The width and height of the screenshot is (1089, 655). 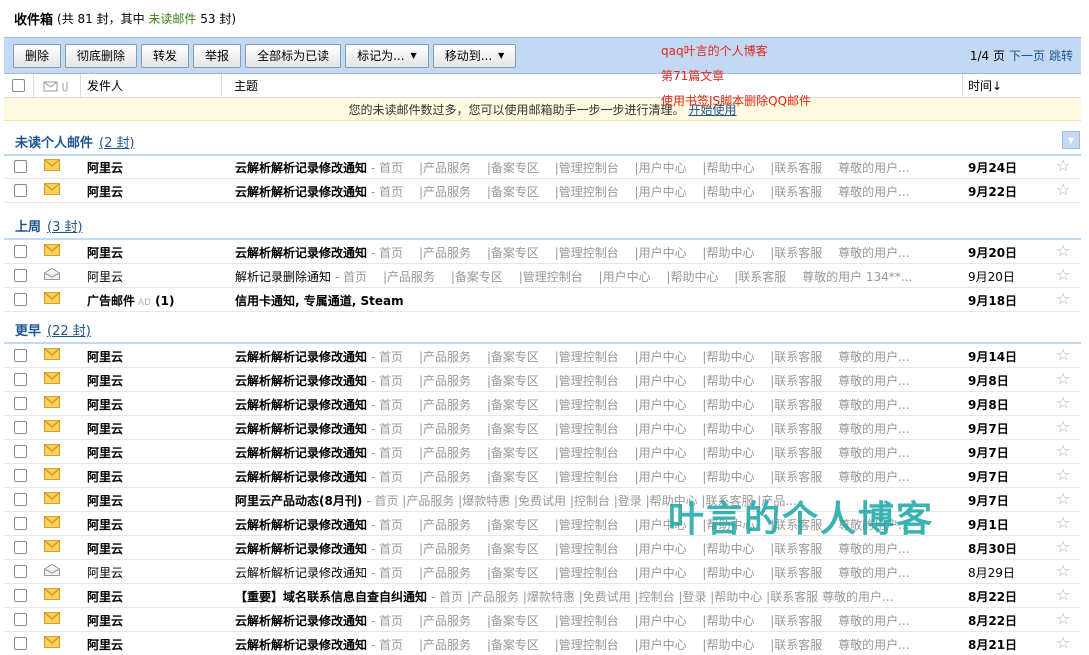 What do you see at coordinates (101, 55) in the screenshot?
I see `permanent-delete-button: 彻底删除` at bounding box center [101, 55].